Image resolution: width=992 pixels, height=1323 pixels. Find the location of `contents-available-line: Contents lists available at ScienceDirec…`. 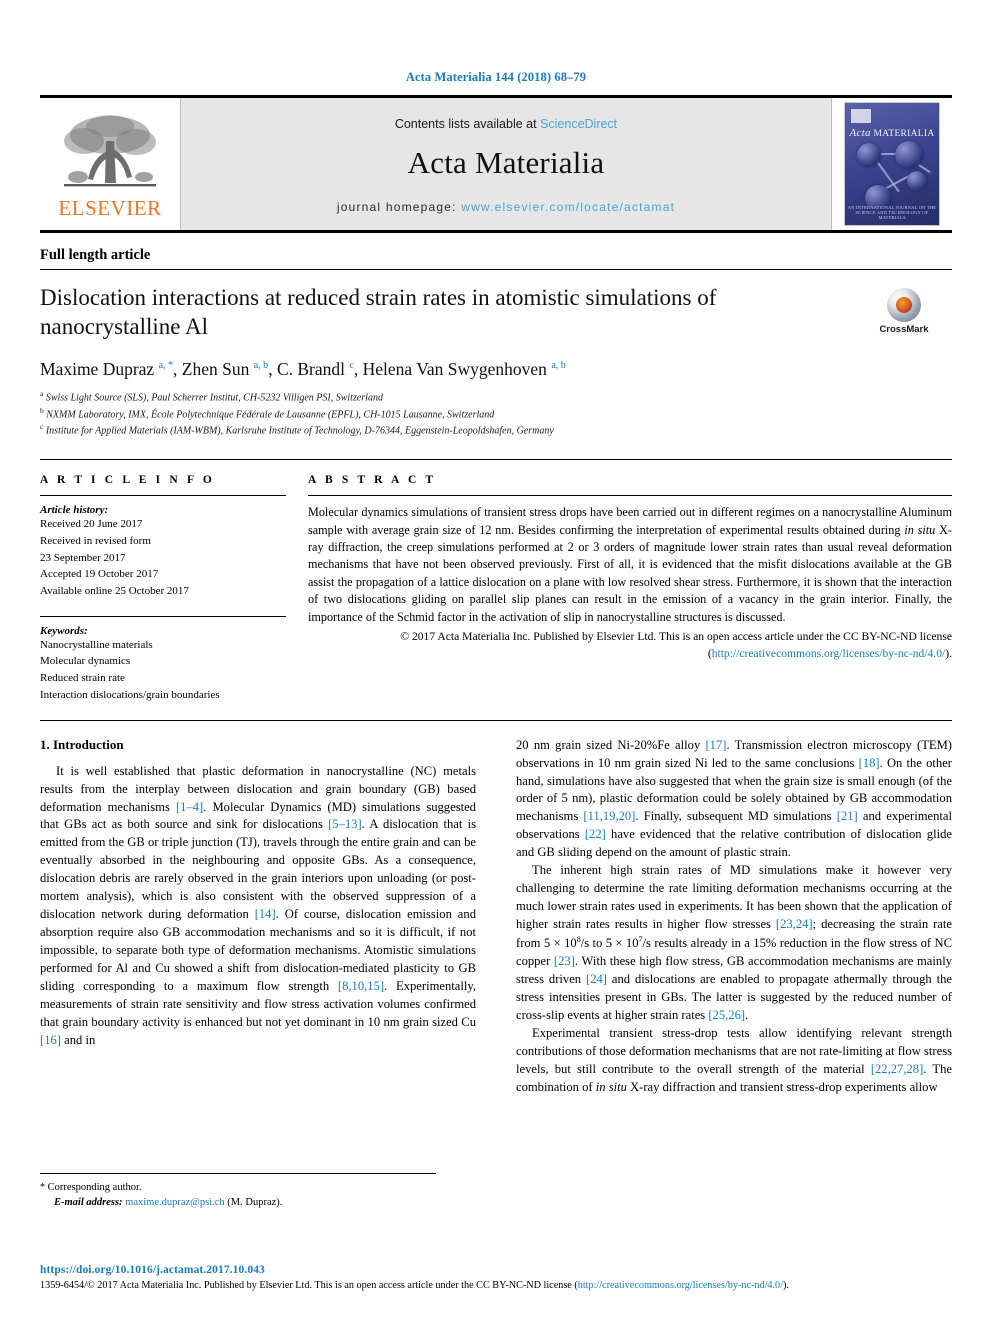

contents-available-line: Contents lists available at ScienceDirec… is located at coordinates (506, 124).